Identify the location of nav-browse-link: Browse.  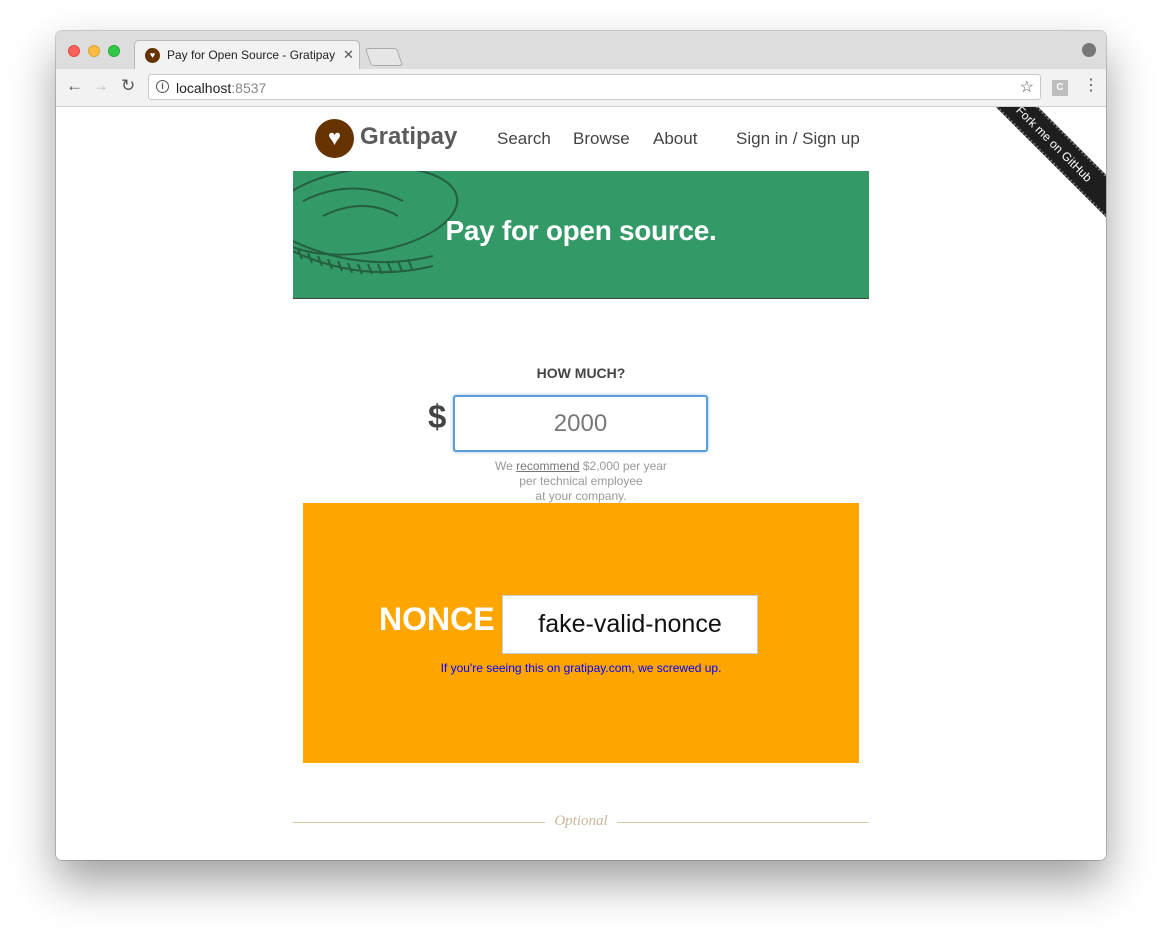
(601, 139).